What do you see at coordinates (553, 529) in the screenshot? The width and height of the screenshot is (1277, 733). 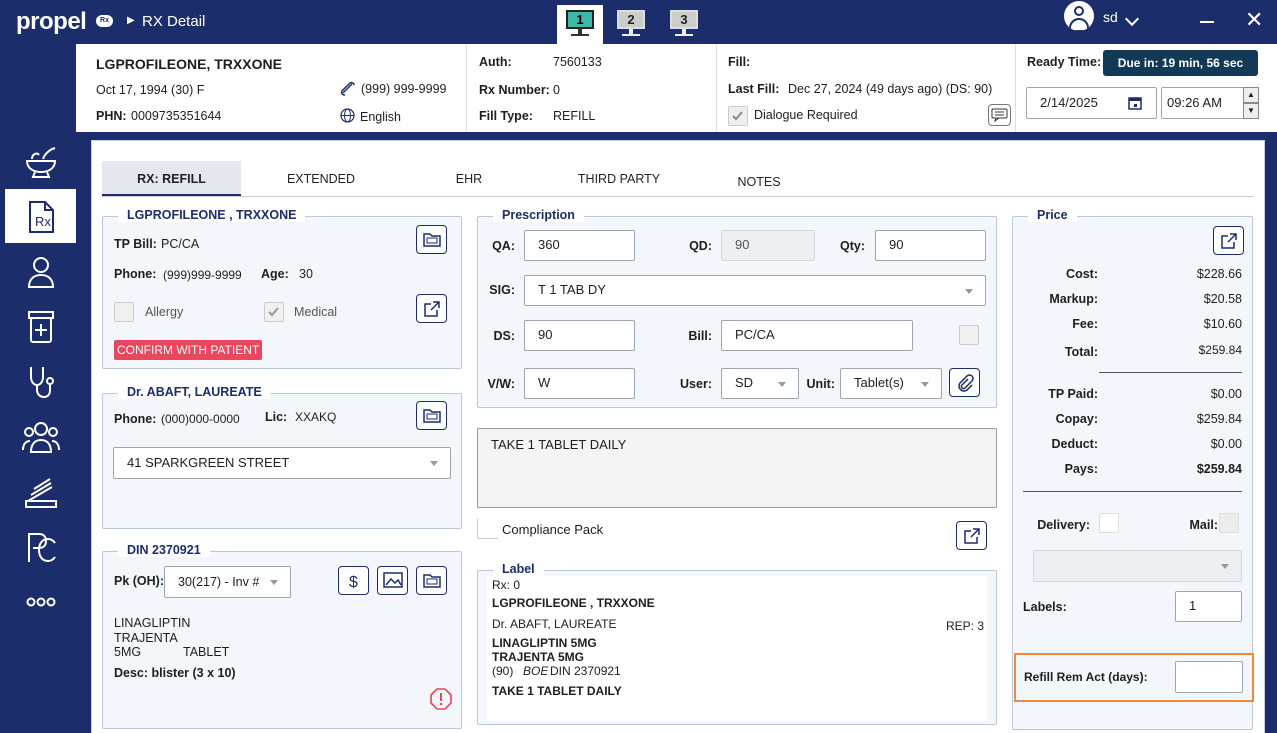 I see `compliance-pack-label: Compliance Pack` at bounding box center [553, 529].